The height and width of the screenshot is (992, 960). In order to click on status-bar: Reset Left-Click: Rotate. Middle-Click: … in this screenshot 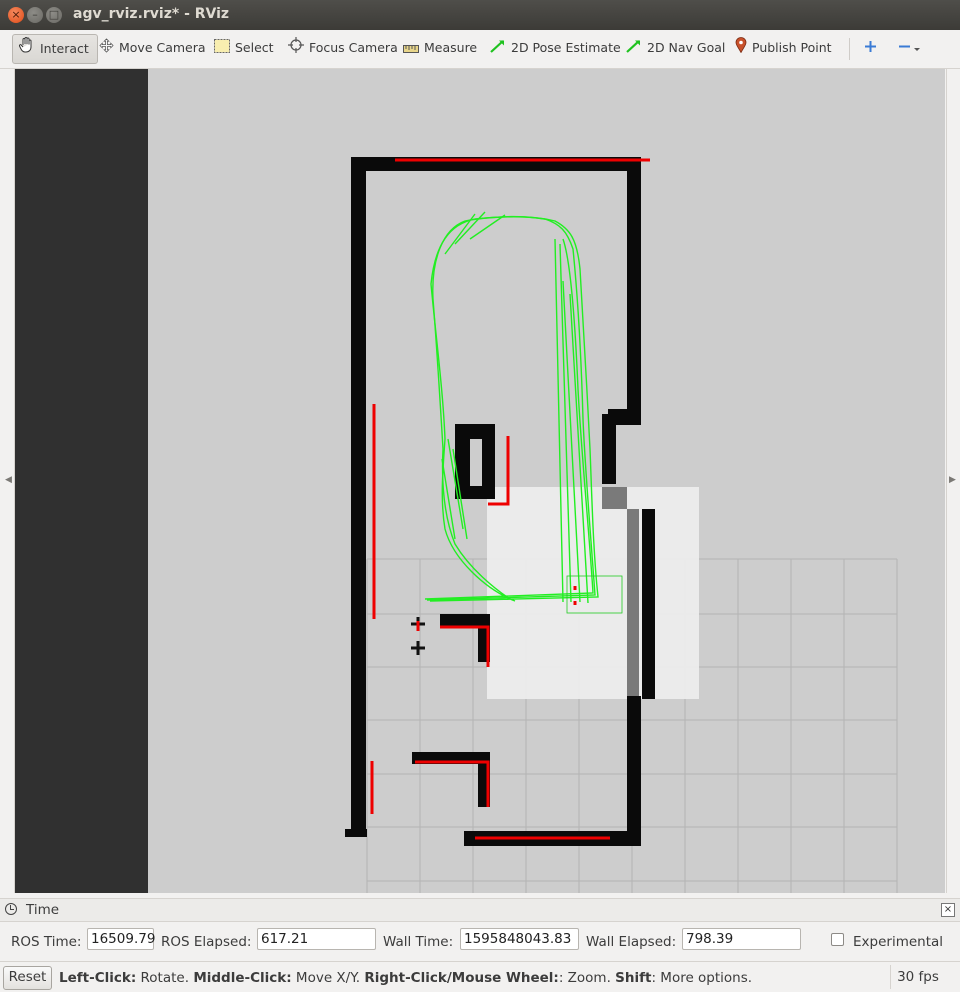, I will do `click(480, 976)`.